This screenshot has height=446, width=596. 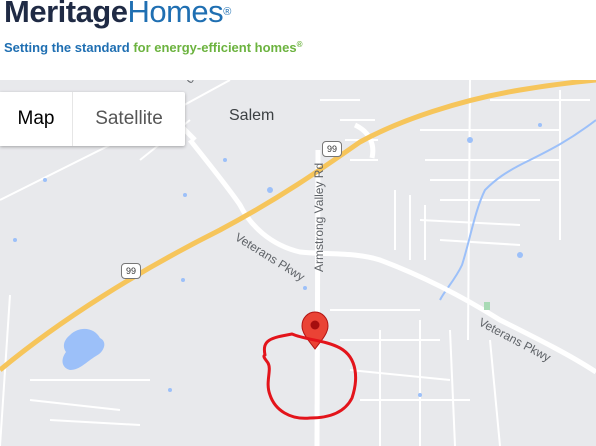 I want to click on map-type-map-button: Map, so click(x=36, y=119).